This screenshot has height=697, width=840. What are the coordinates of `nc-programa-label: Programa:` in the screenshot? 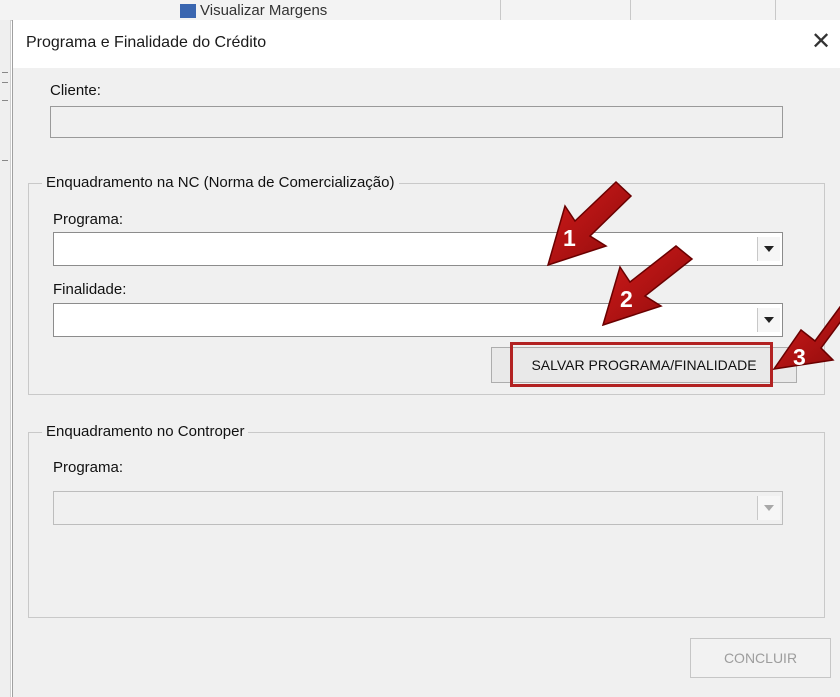 It's located at (88, 219).